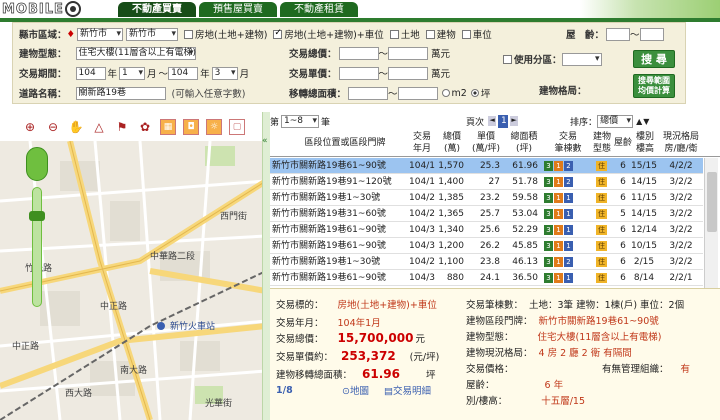  I want to click on cell-total: 1,200, so click(451, 246).